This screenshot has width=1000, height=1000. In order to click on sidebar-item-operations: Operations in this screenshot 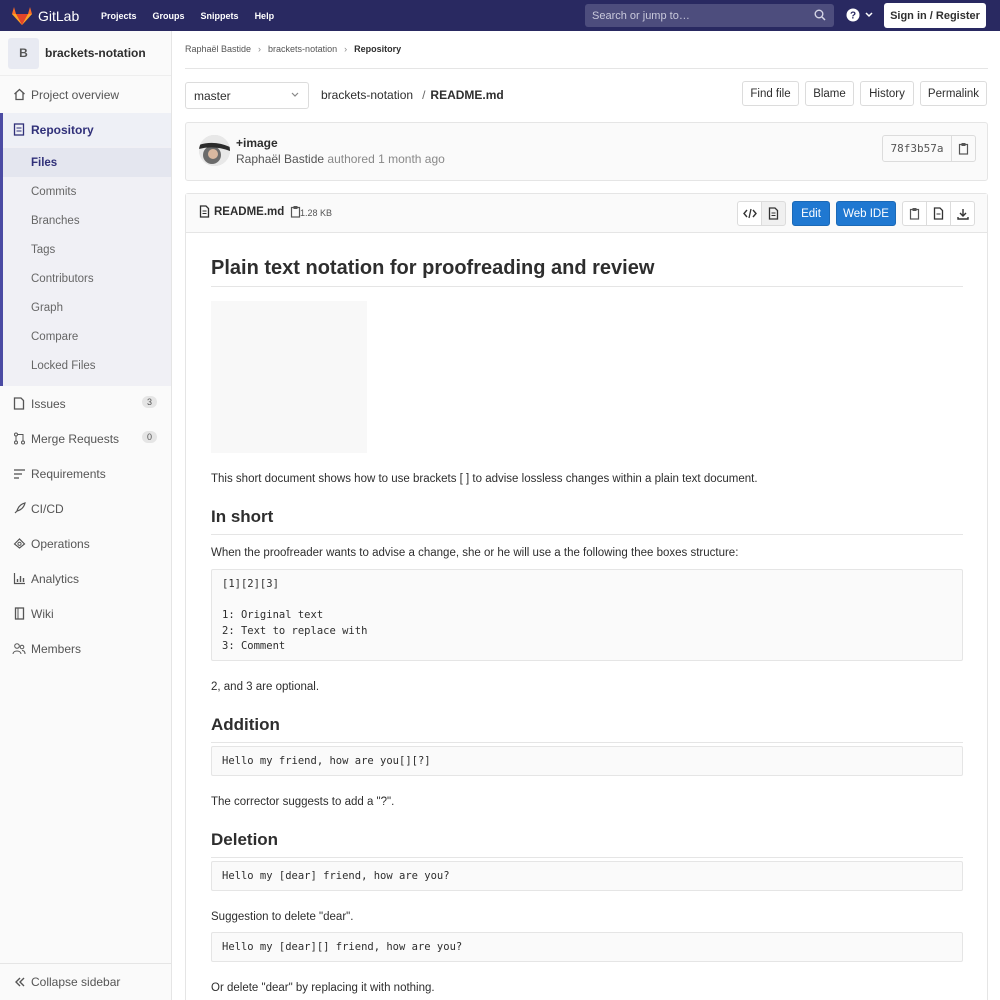, I will do `click(85, 543)`.